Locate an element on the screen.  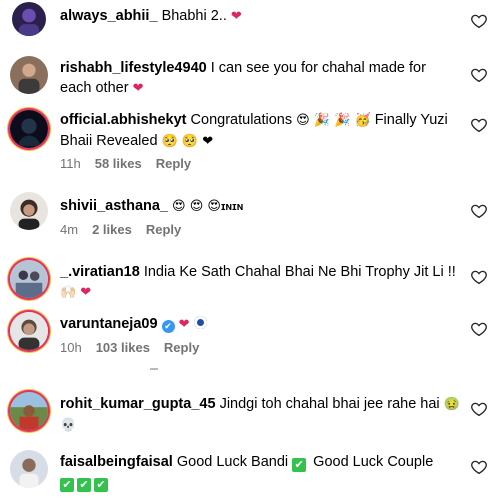
comment-text: always_abhii_ Bhabhi 2.. ❤ is located at coordinates (260, 16).